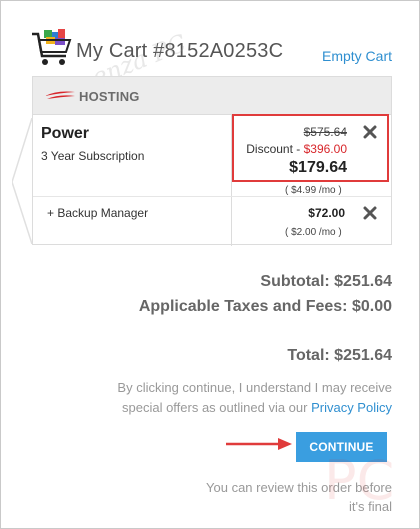  What do you see at coordinates (259, 444) in the screenshot?
I see `red-arrow-pointer` at bounding box center [259, 444].